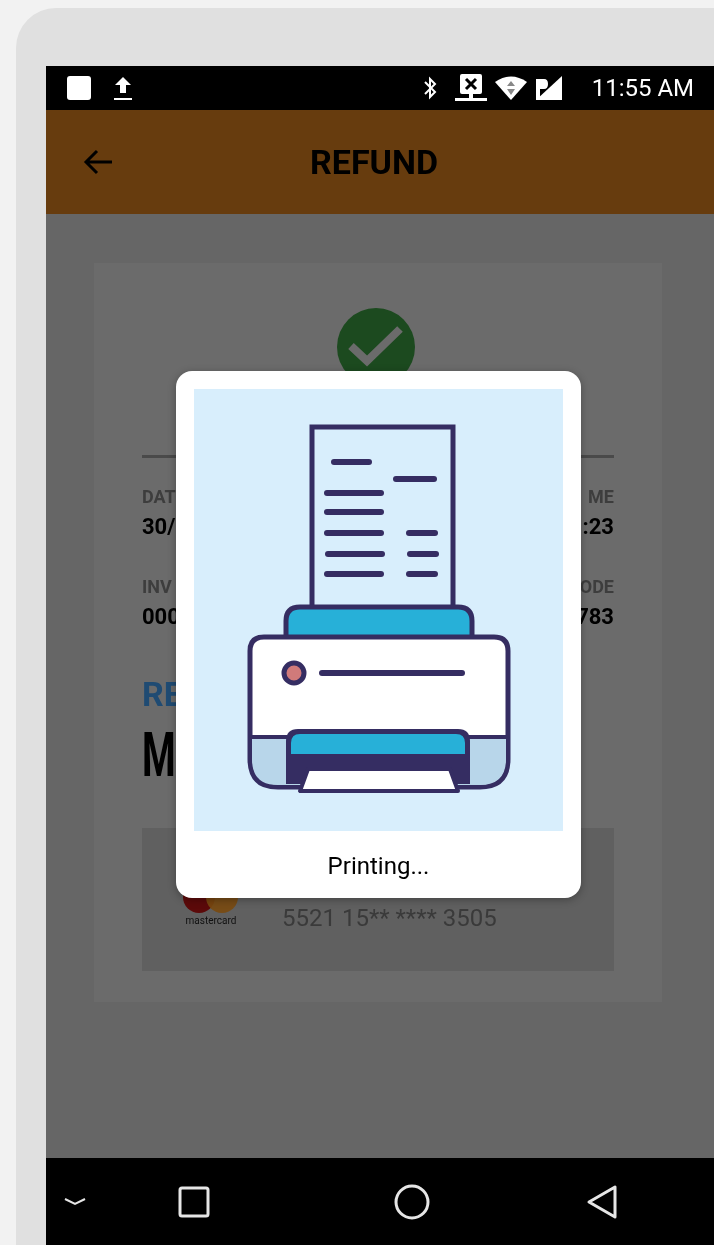 The height and width of the screenshot is (1245, 714). I want to click on recent-apps-icon, so click(194, 1201).